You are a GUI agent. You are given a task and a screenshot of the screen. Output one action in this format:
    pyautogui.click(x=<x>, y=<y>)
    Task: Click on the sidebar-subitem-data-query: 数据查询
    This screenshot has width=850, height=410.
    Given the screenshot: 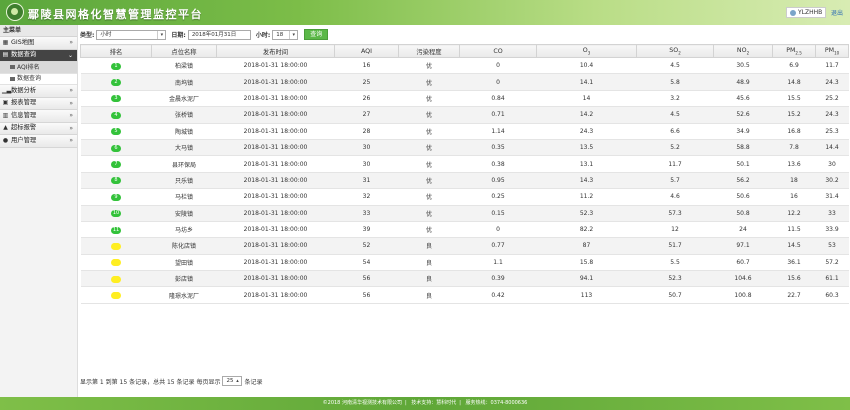 What is the action you would take?
    pyautogui.click(x=38, y=79)
    